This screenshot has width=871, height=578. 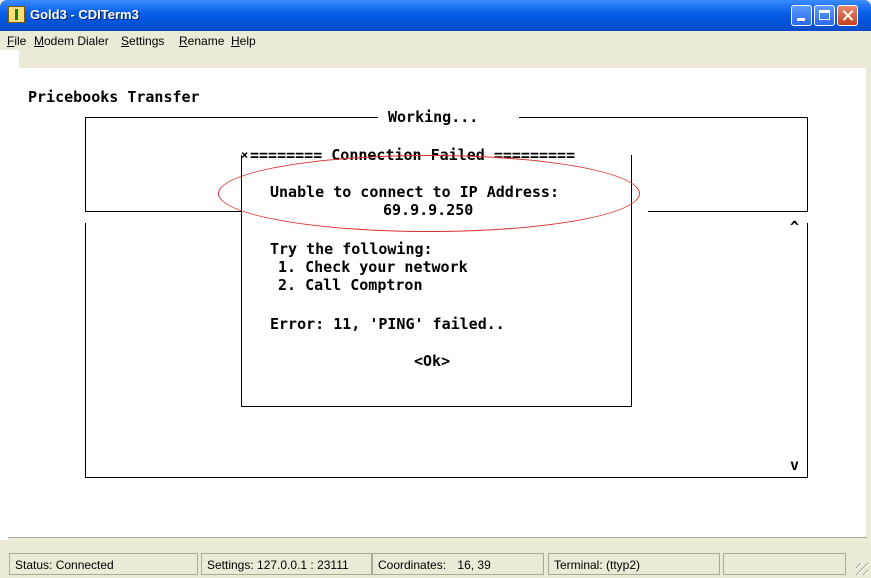 I want to click on menu-help-accel: H, so click(x=235, y=41).